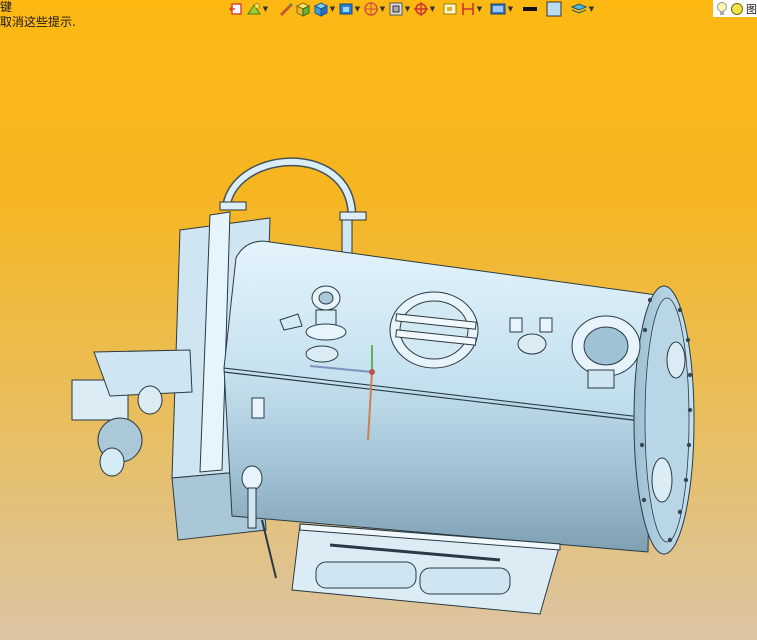  I want to click on large-manhole-cover, so click(434, 330).